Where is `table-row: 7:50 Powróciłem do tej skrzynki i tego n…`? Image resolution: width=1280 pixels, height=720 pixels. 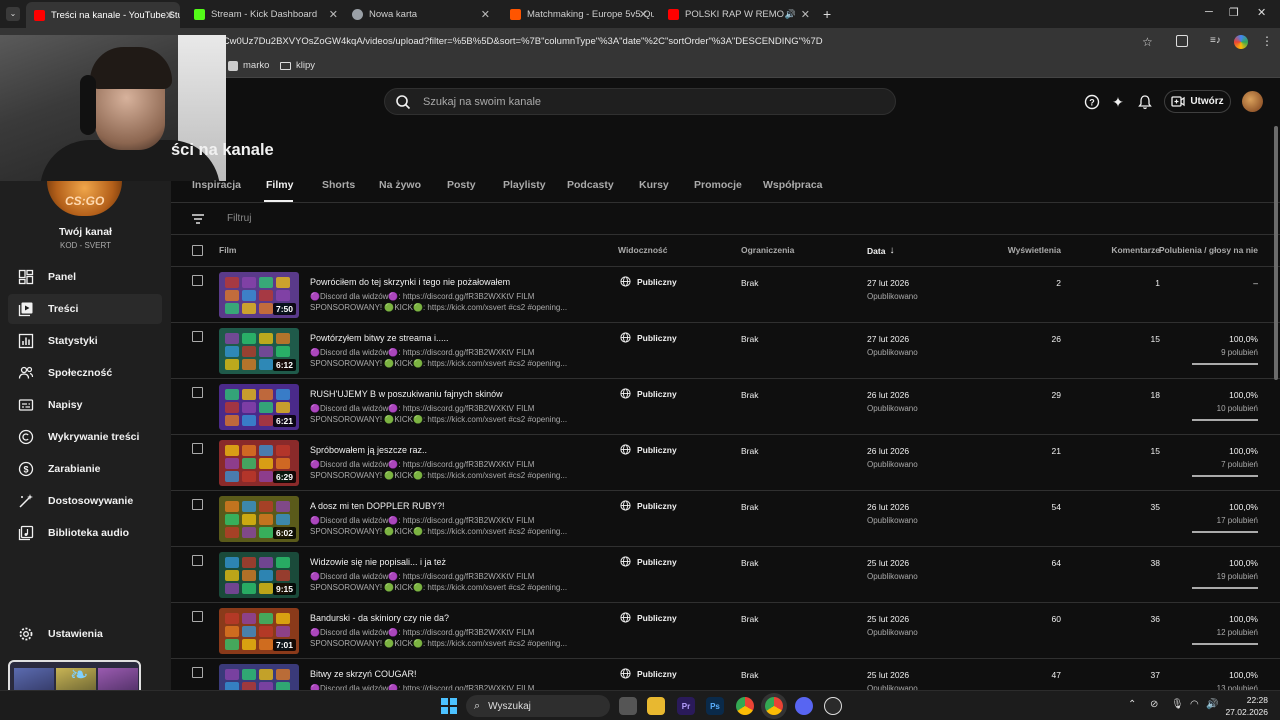 table-row: 7:50 Powróciłem do tej skrzynki i tego n… is located at coordinates (725, 295).